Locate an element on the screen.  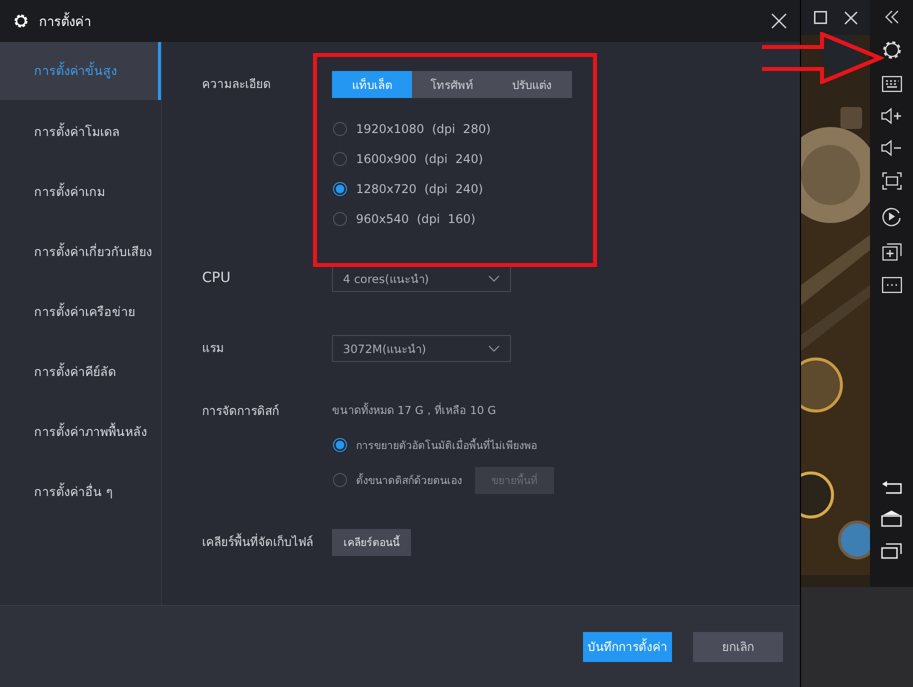
home-icon is located at coordinates (891, 518).